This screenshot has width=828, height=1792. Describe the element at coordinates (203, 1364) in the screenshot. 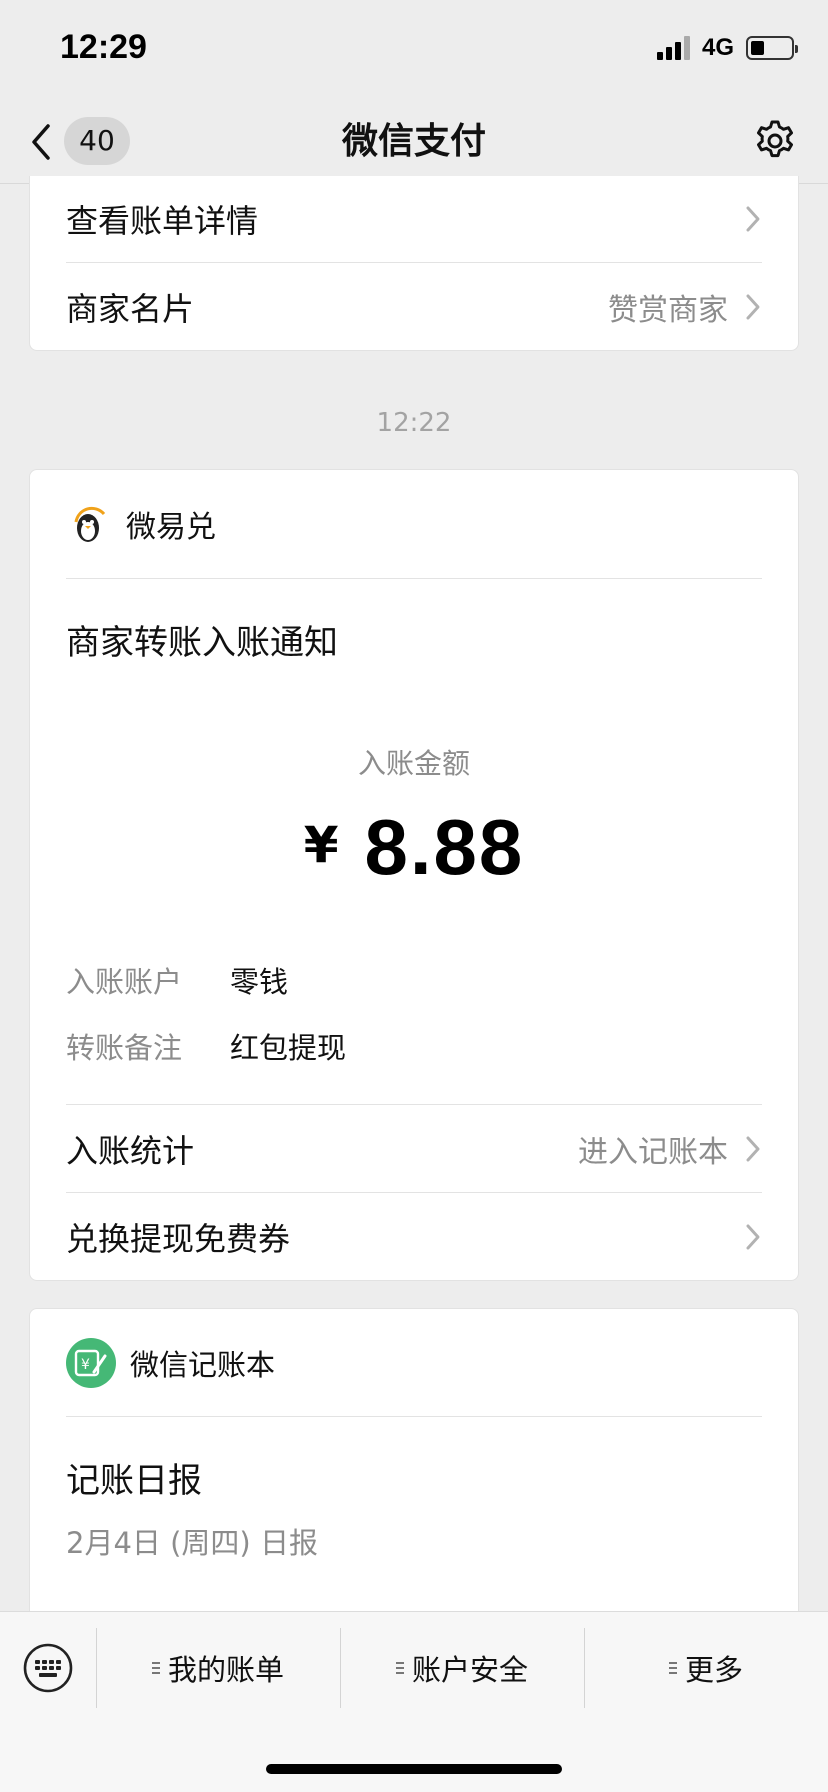

I see `account-book-name: 微信记账本` at that location.